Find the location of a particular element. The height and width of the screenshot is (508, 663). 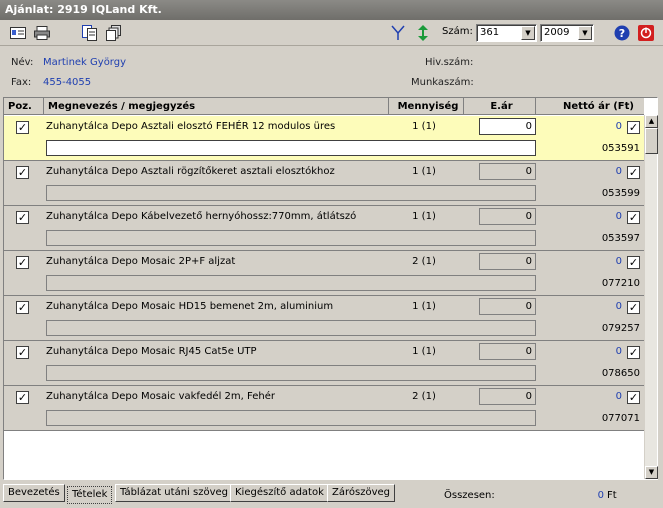

total-label: Összesen: is located at coordinates (469, 495).